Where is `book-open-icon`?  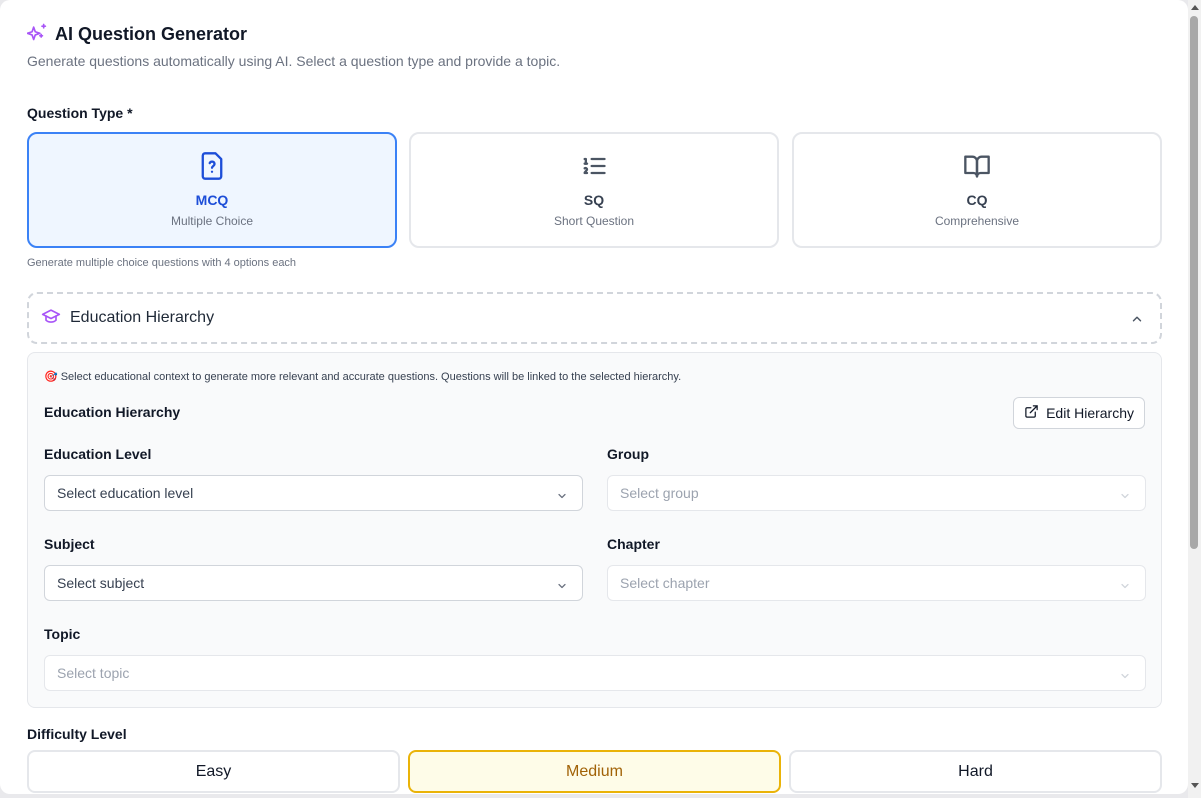
book-open-icon is located at coordinates (977, 166).